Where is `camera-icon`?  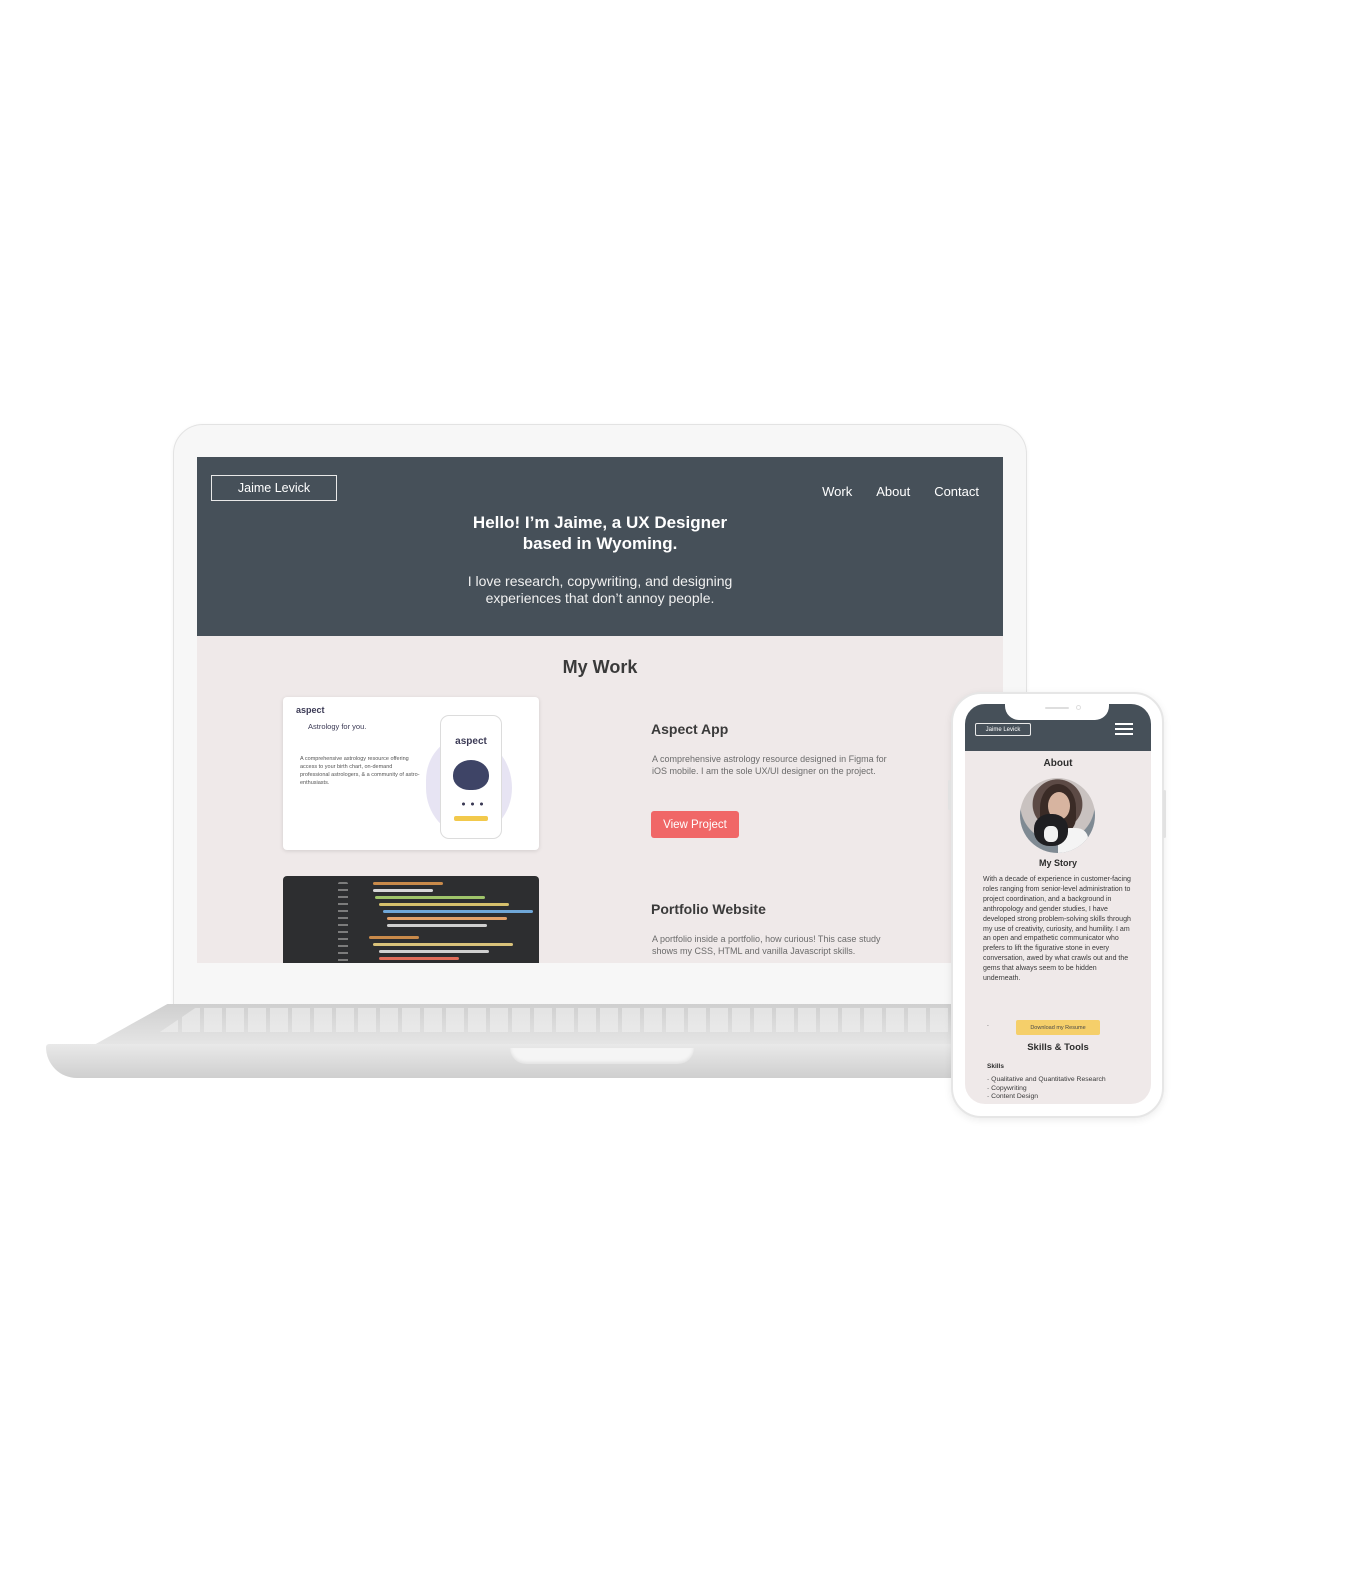
camera-icon is located at coordinates (1078, 707).